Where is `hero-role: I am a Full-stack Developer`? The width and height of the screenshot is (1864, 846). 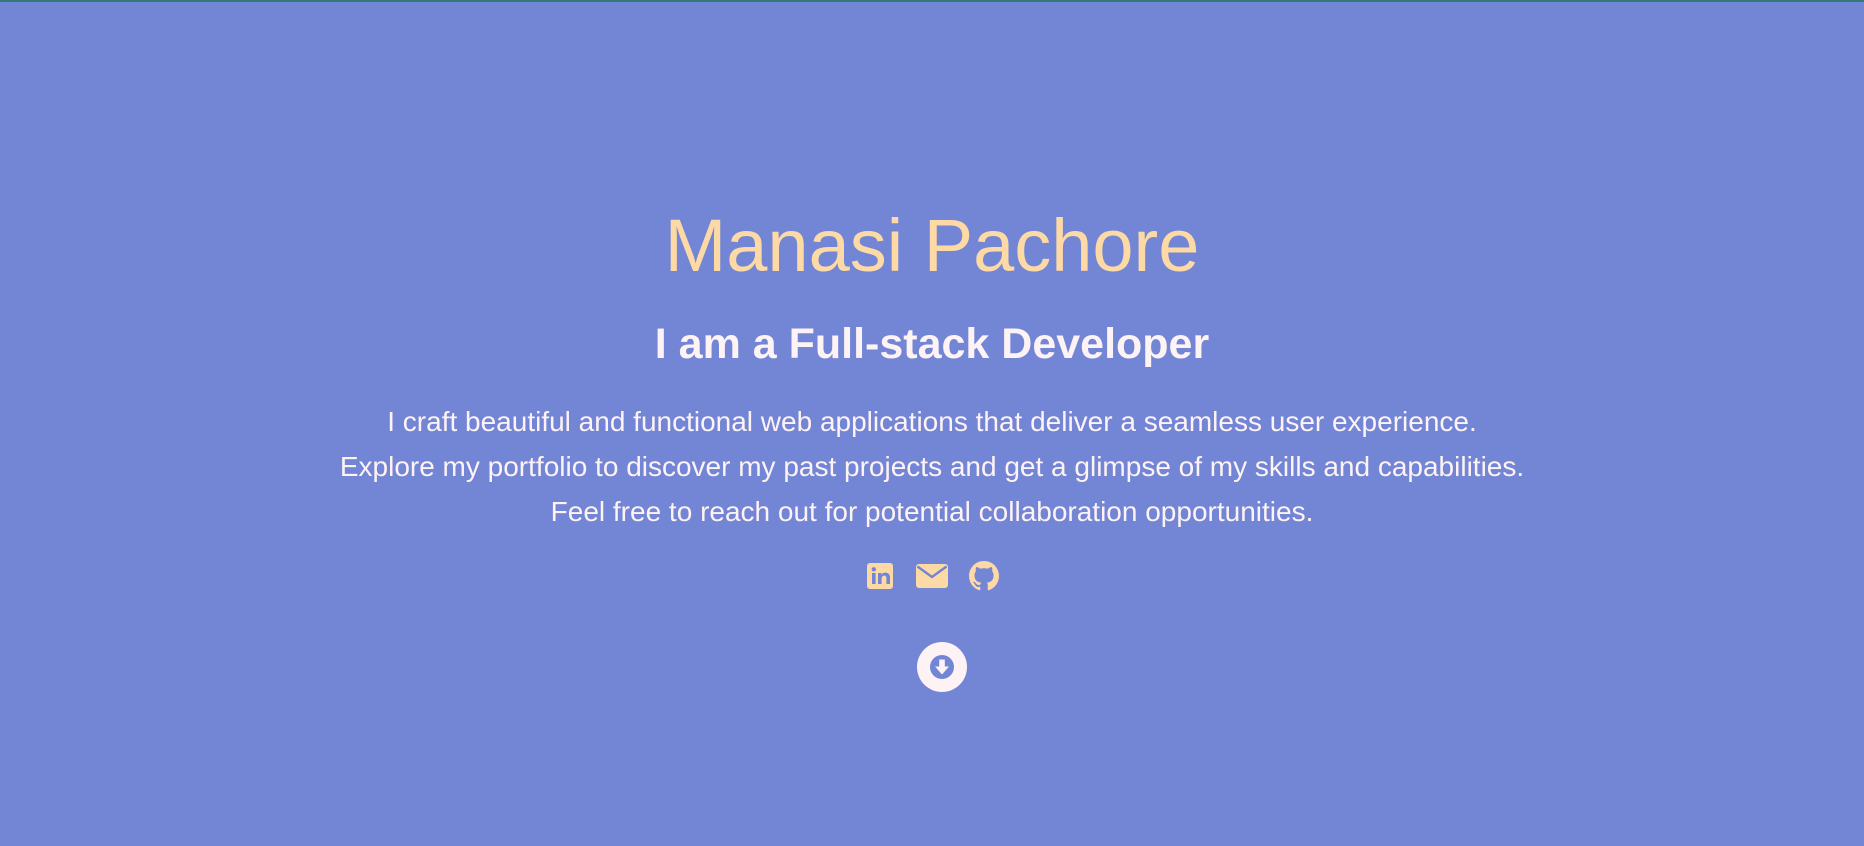 hero-role: I am a Full-stack Developer is located at coordinates (932, 344).